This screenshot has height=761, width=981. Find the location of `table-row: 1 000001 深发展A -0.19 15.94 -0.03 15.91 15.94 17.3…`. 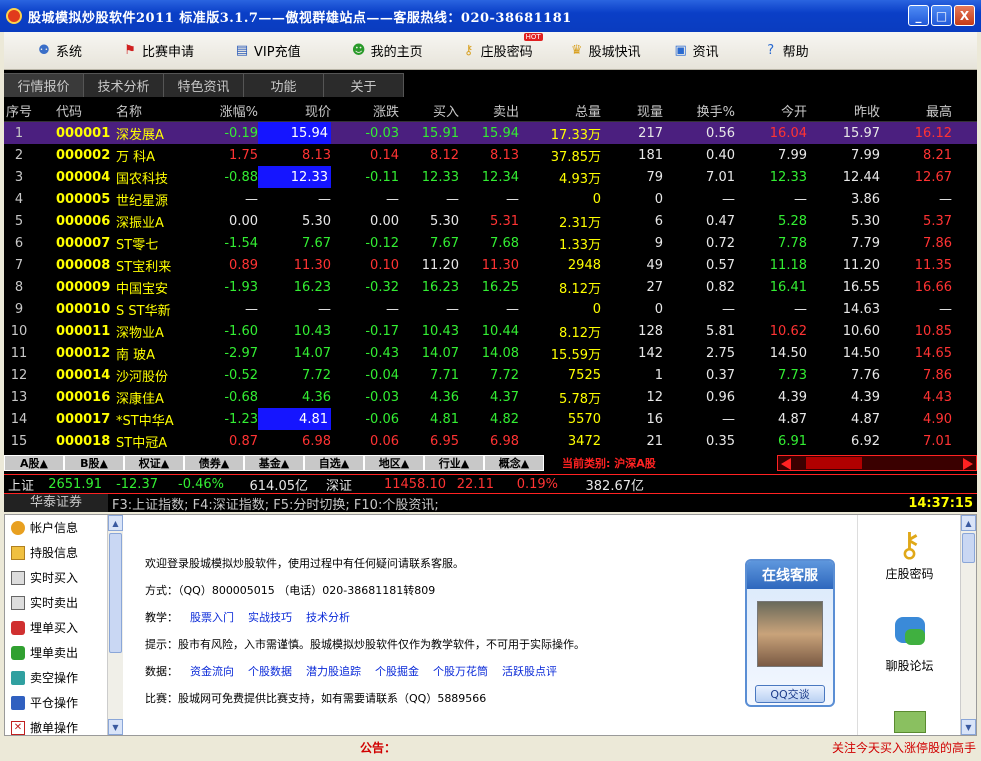

table-row: 1 000001 深发展A -0.19 15.94 -0.03 15.91 15.94 17.3… is located at coordinates (490, 133).